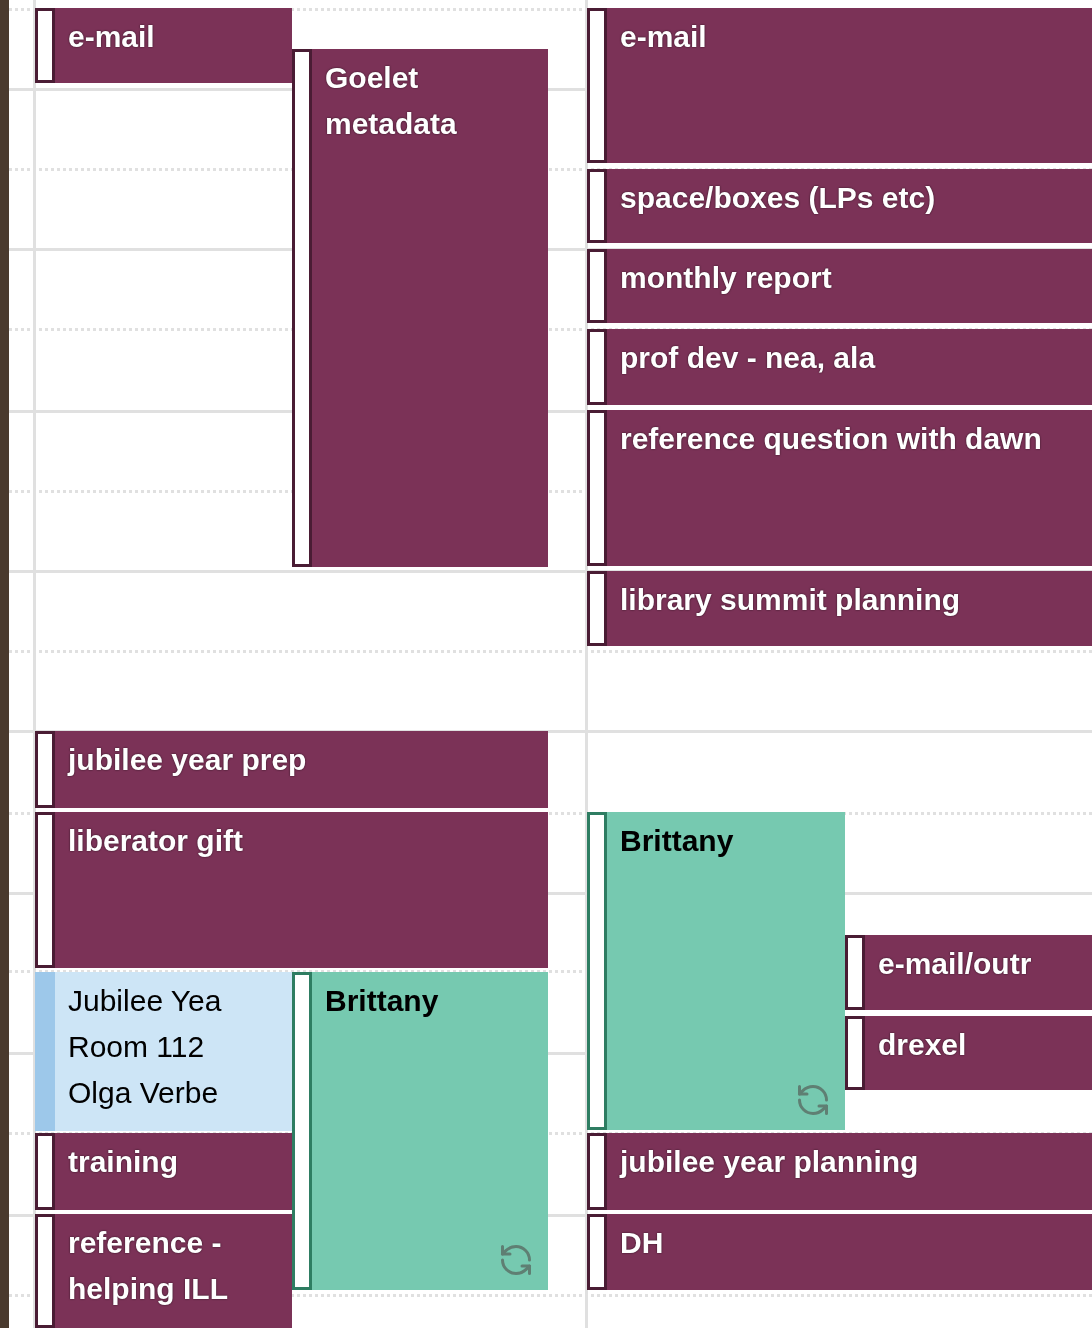  Describe the element at coordinates (790, 600) in the screenshot. I see `event-title: library summit planning` at that location.